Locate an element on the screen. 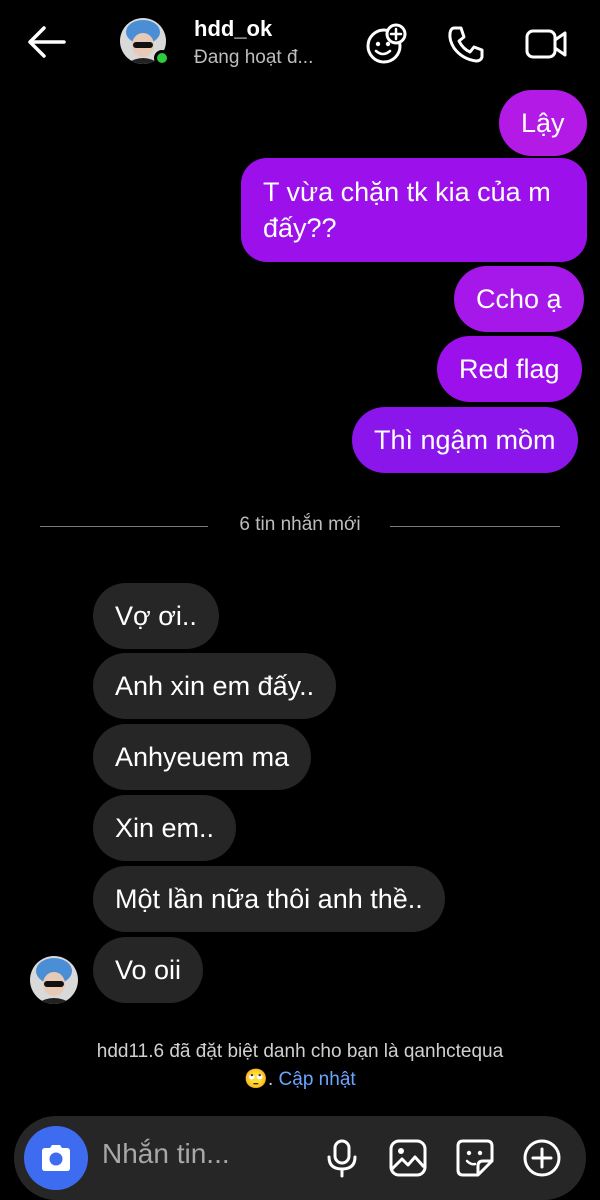  camera-button is located at coordinates (56, 1158).